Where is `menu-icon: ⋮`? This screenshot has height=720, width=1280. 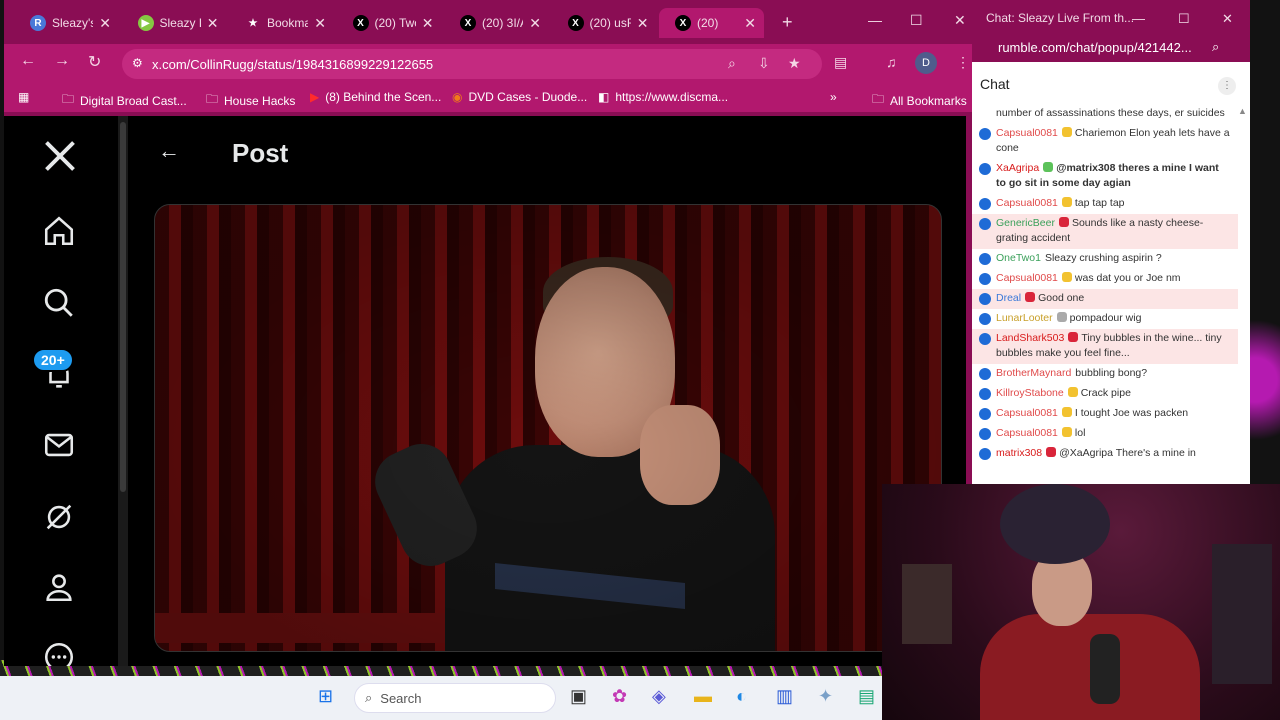
menu-icon: ⋮ is located at coordinates (963, 62).